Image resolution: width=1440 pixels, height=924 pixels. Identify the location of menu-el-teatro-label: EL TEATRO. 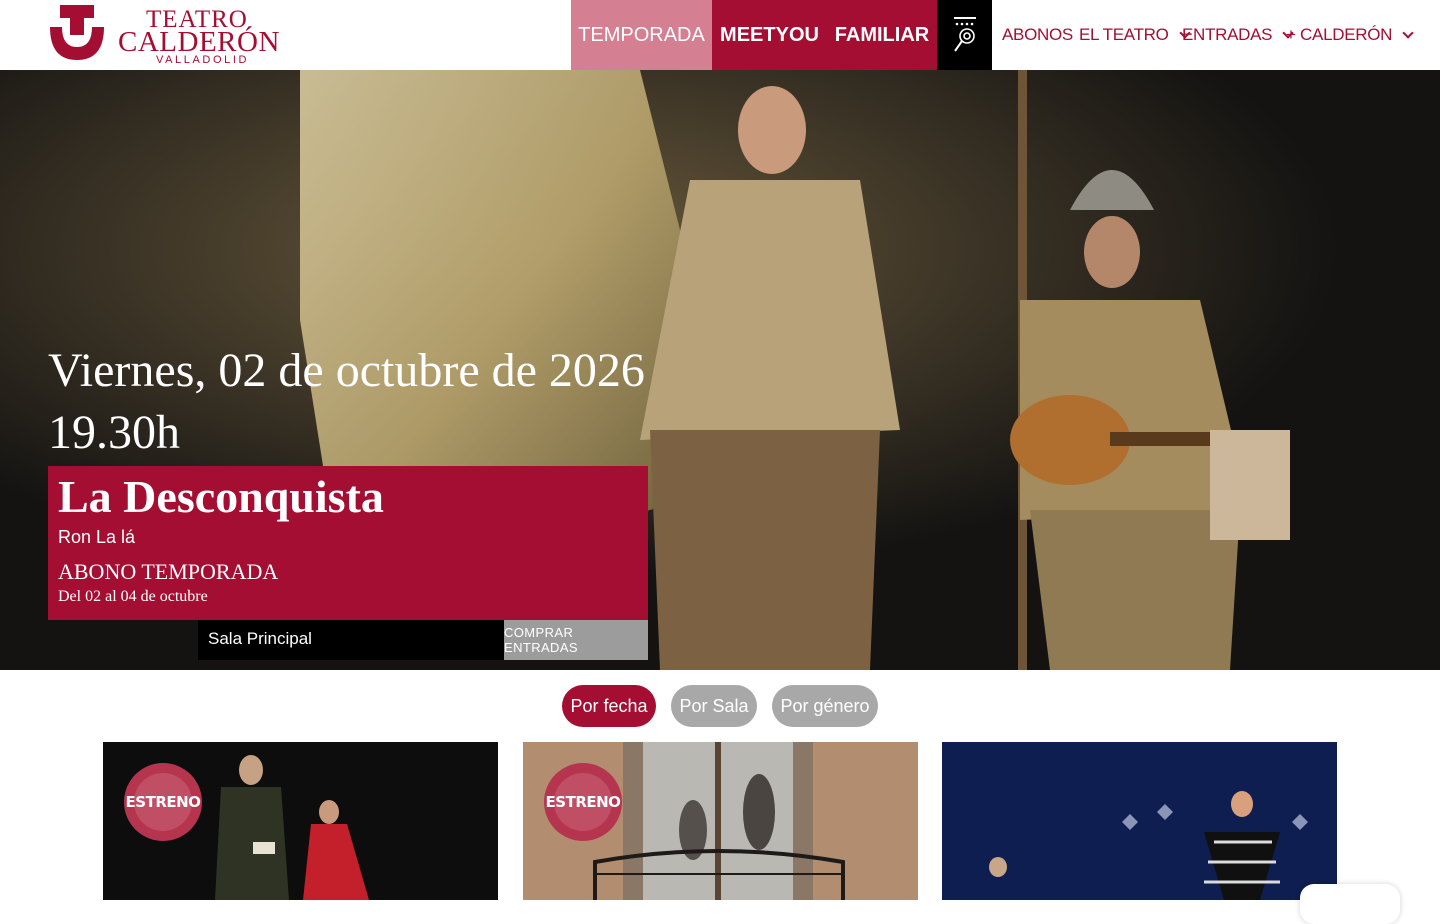
(1124, 34).